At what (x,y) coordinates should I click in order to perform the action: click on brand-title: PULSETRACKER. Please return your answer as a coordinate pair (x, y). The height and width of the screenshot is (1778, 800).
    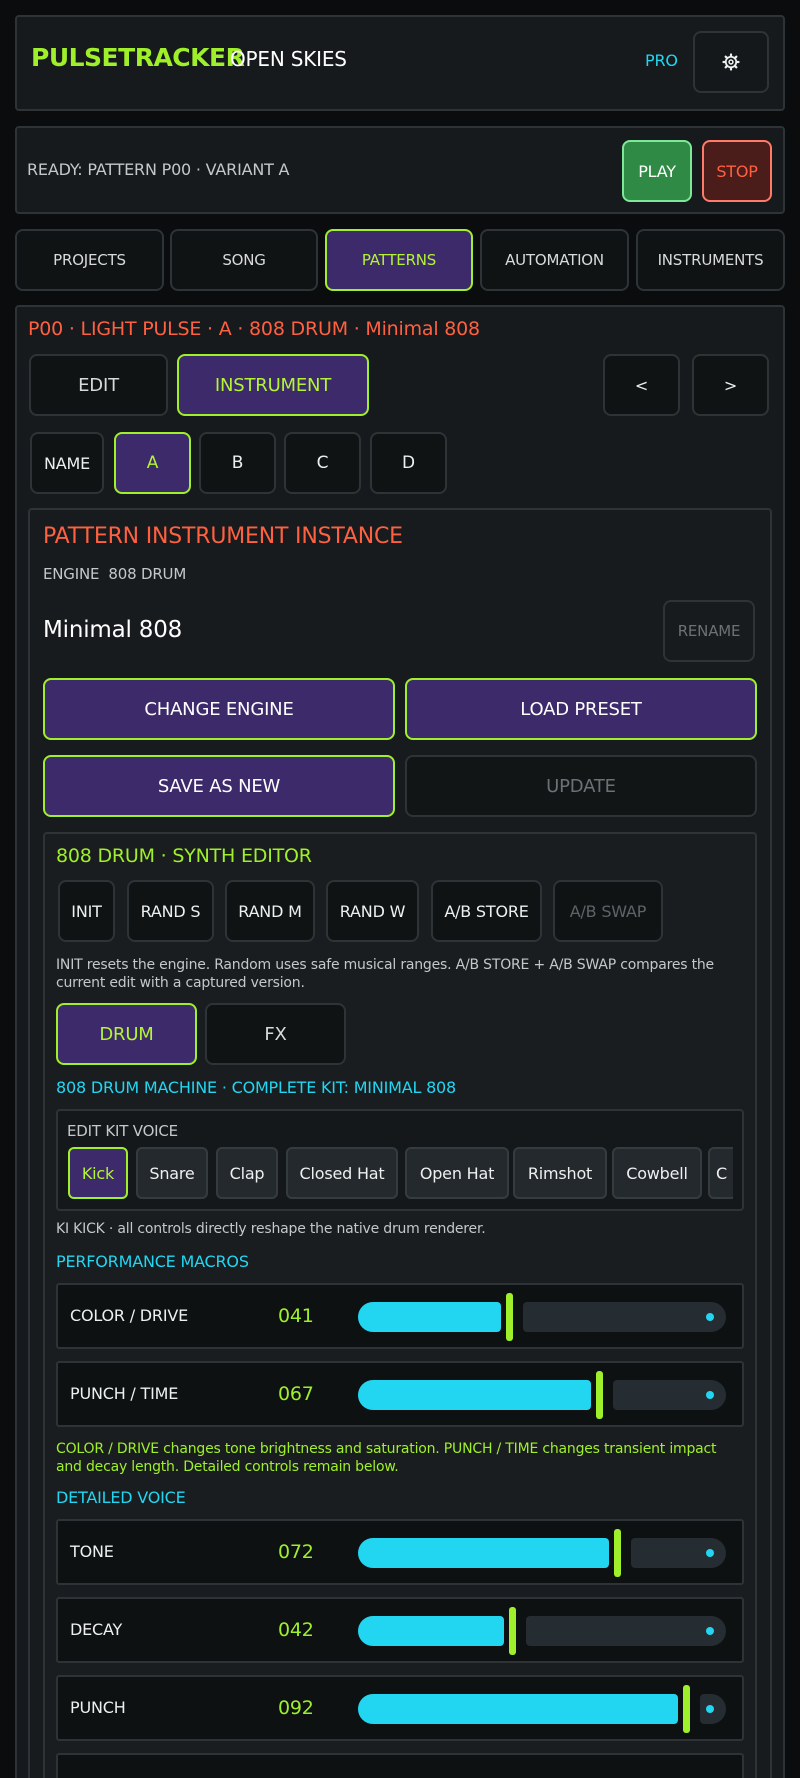
    Looking at the image, I should click on (138, 57).